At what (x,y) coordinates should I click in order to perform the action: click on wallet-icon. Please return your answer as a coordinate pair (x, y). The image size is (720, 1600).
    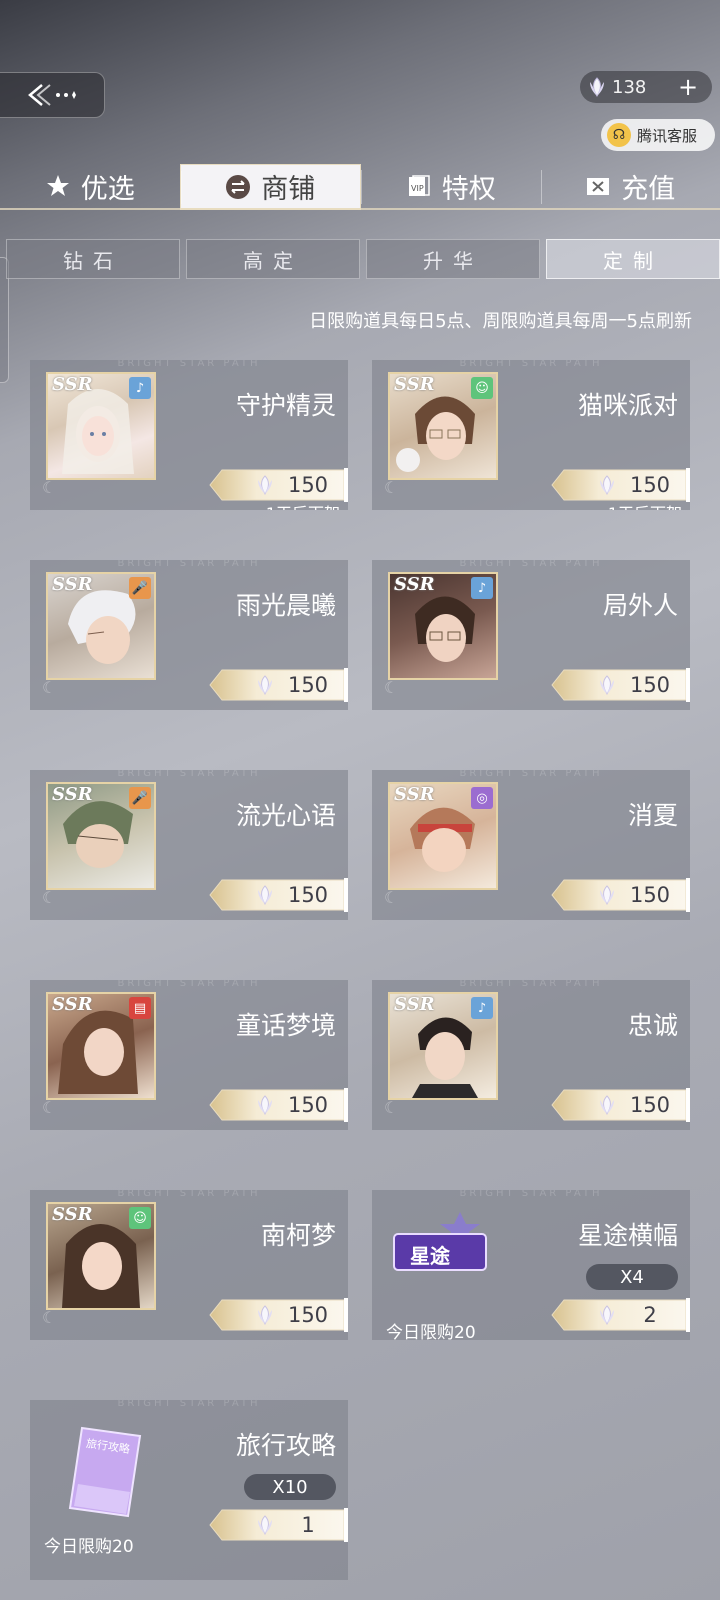
    Looking at the image, I should click on (598, 186).